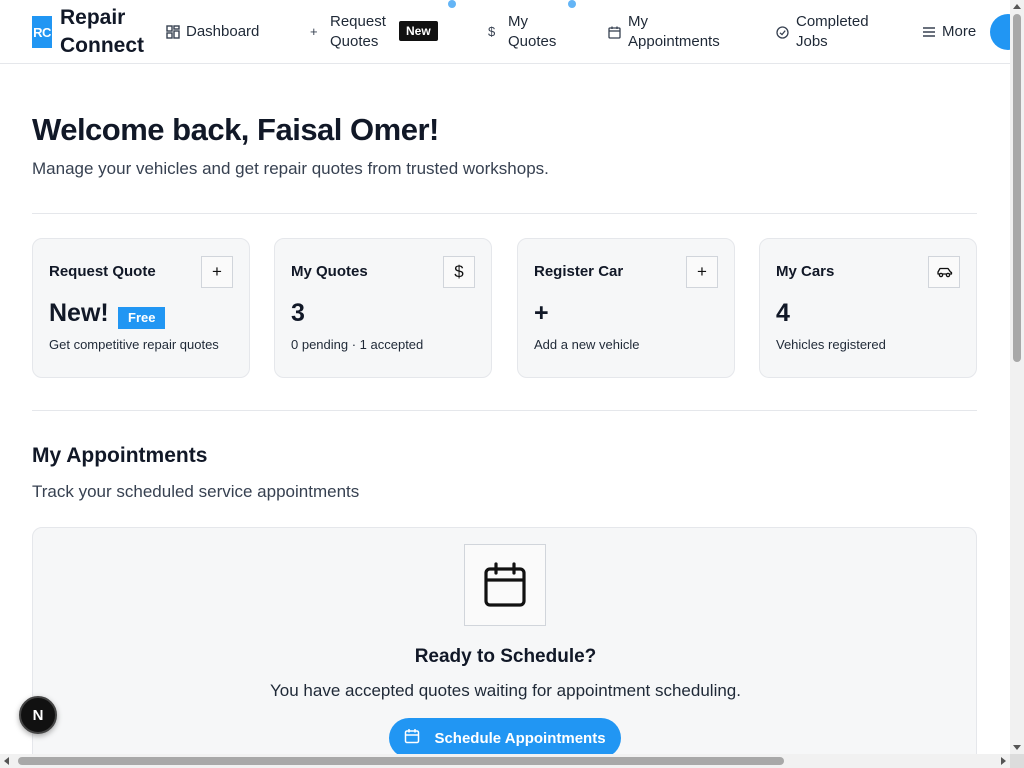  What do you see at coordinates (6, 761) in the screenshot?
I see `scroll-left-arrow-icon` at bounding box center [6, 761].